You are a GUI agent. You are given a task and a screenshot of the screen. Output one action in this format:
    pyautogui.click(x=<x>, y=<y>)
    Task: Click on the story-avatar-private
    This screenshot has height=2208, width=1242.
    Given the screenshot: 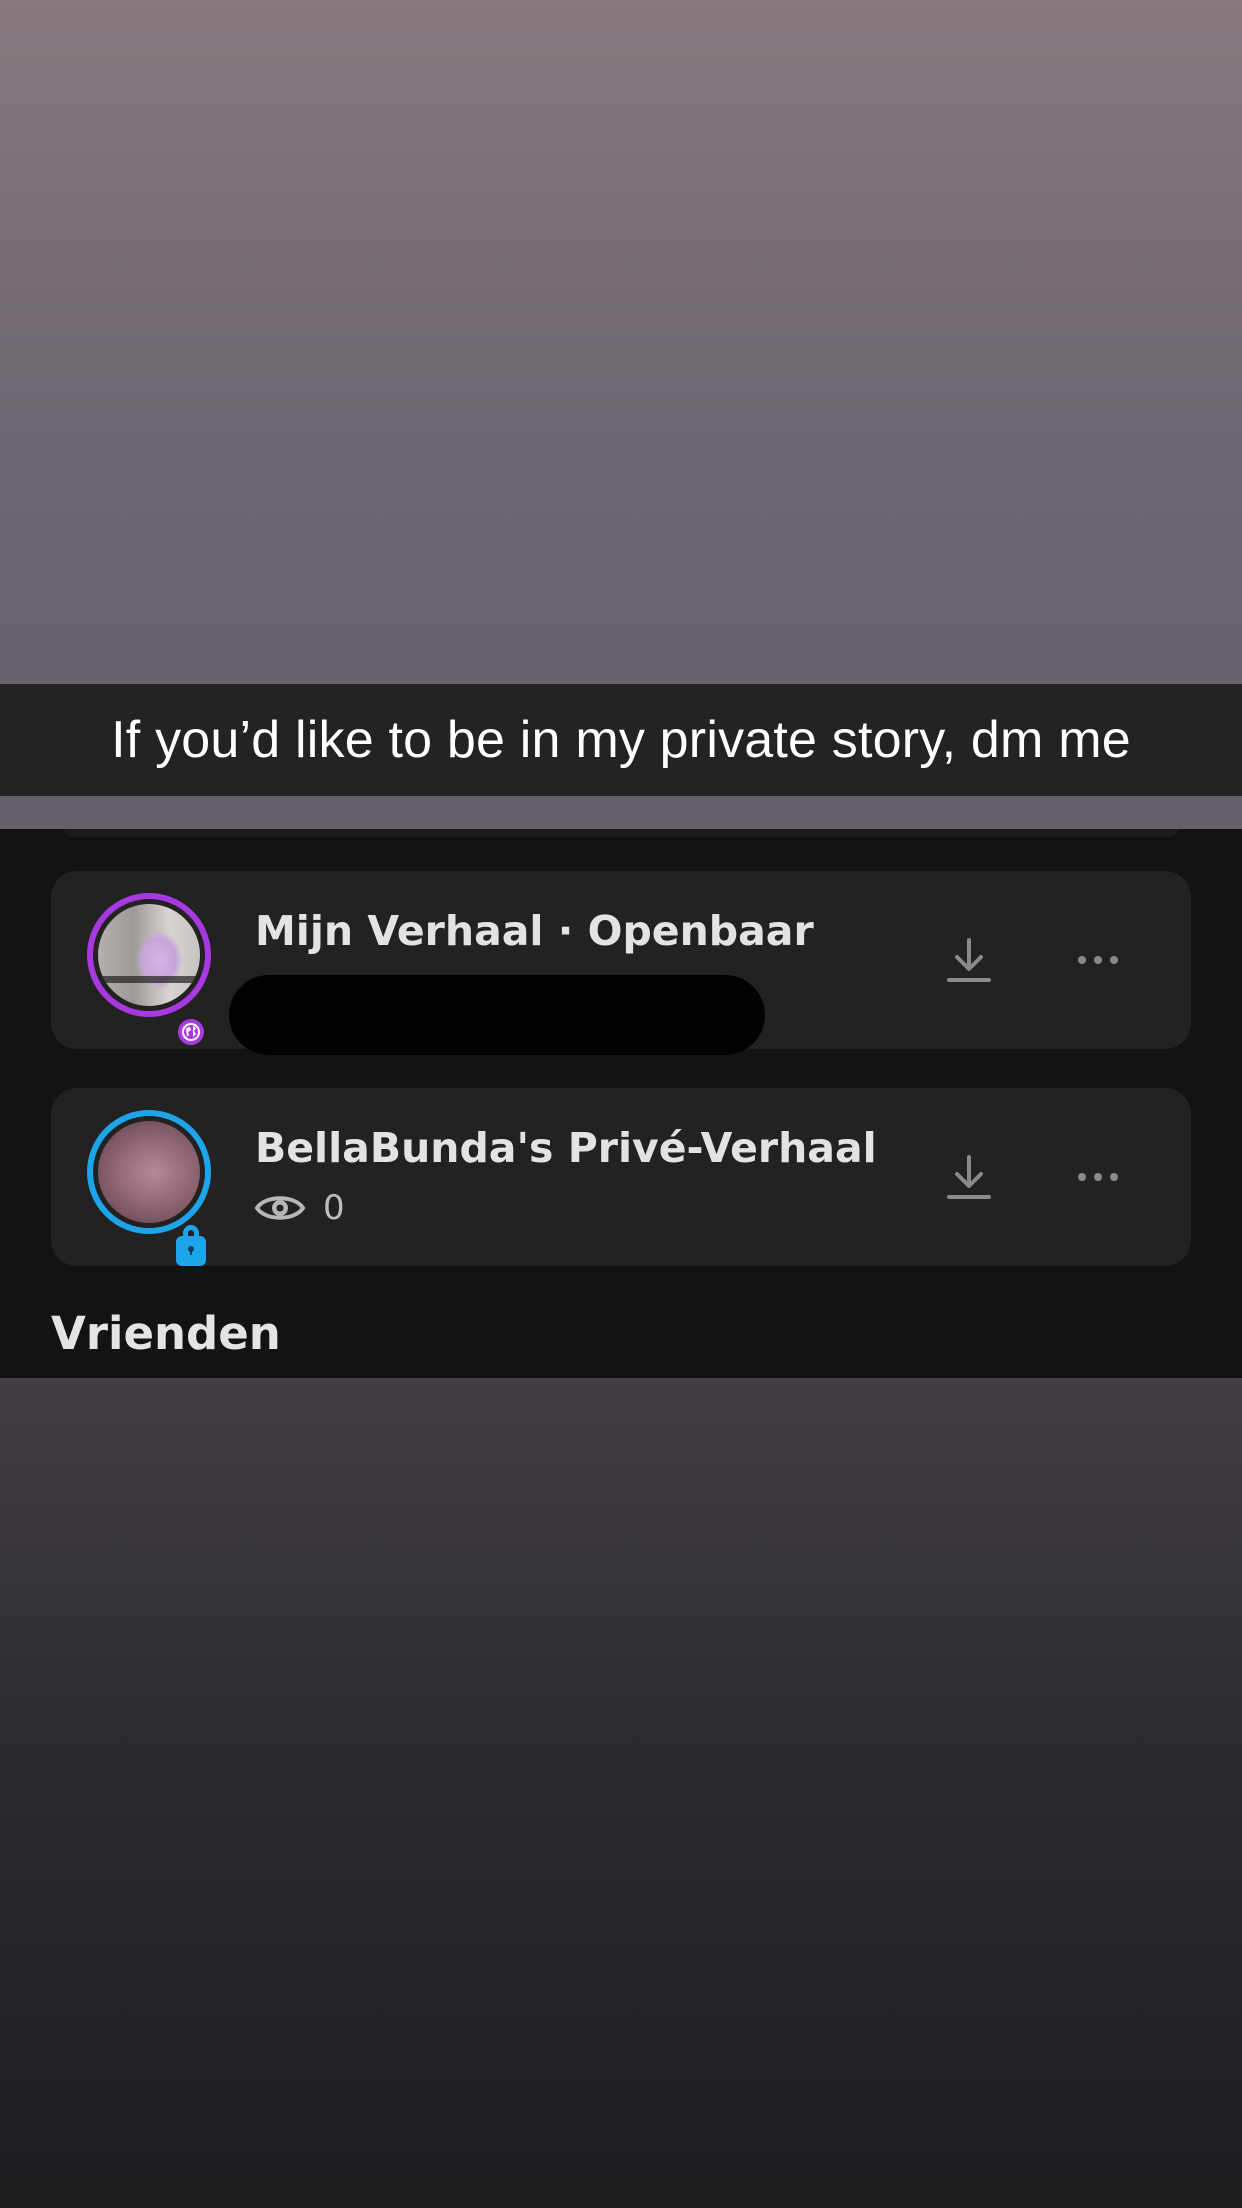 What is the action you would take?
    pyautogui.click(x=149, y=1188)
    